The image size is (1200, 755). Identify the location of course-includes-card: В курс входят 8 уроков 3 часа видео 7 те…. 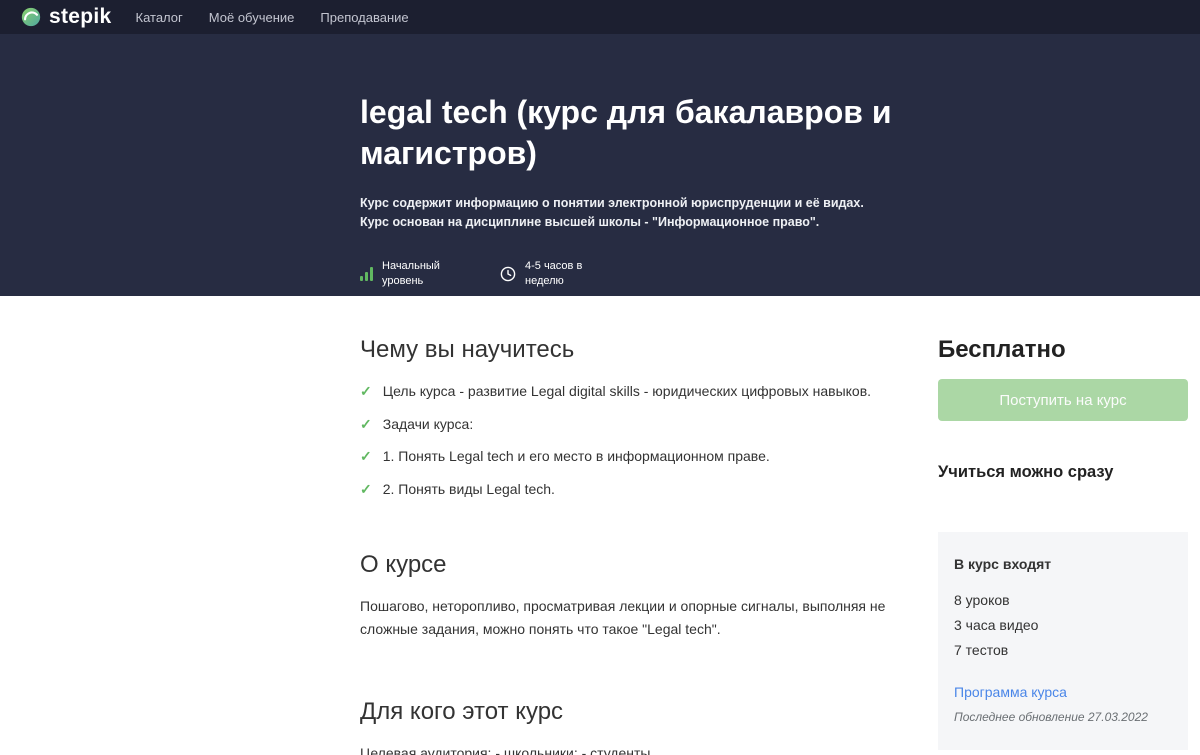
(1063, 641).